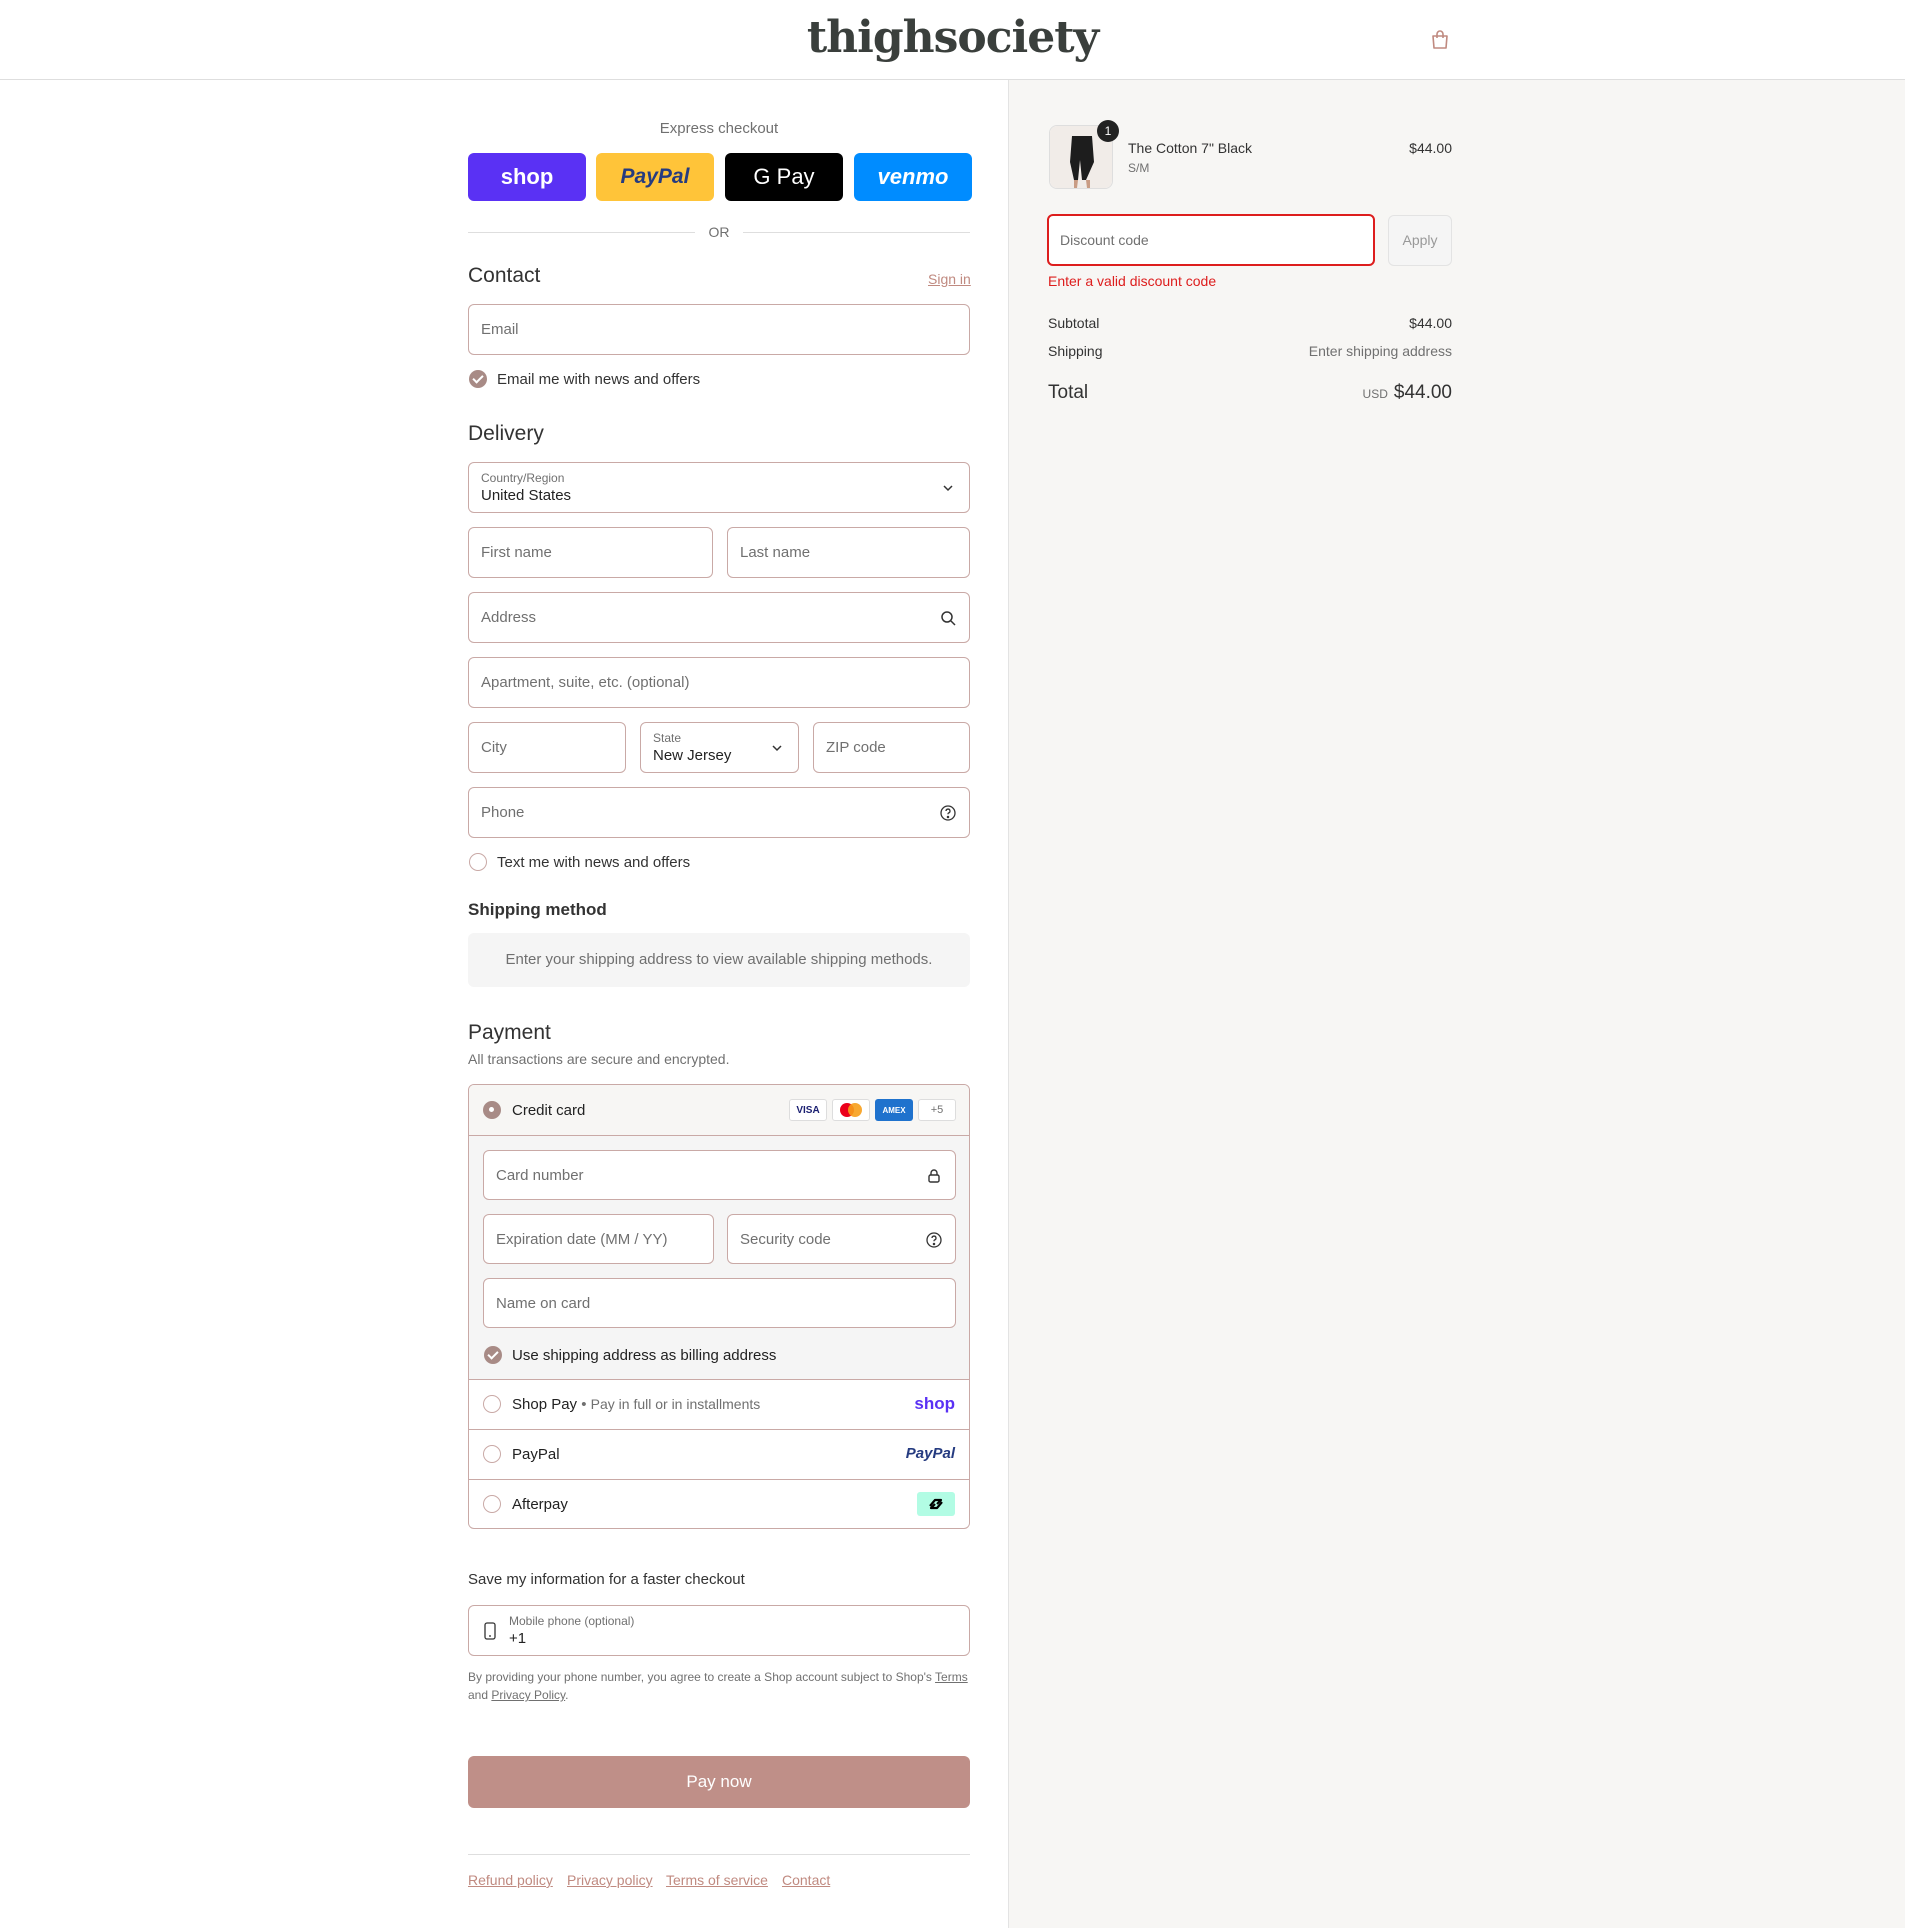 The height and width of the screenshot is (1928, 1905). What do you see at coordinates (480, 1695) in the screenshot?
I see `legal-text-part-2: and` at bounding box center [480, 1695].